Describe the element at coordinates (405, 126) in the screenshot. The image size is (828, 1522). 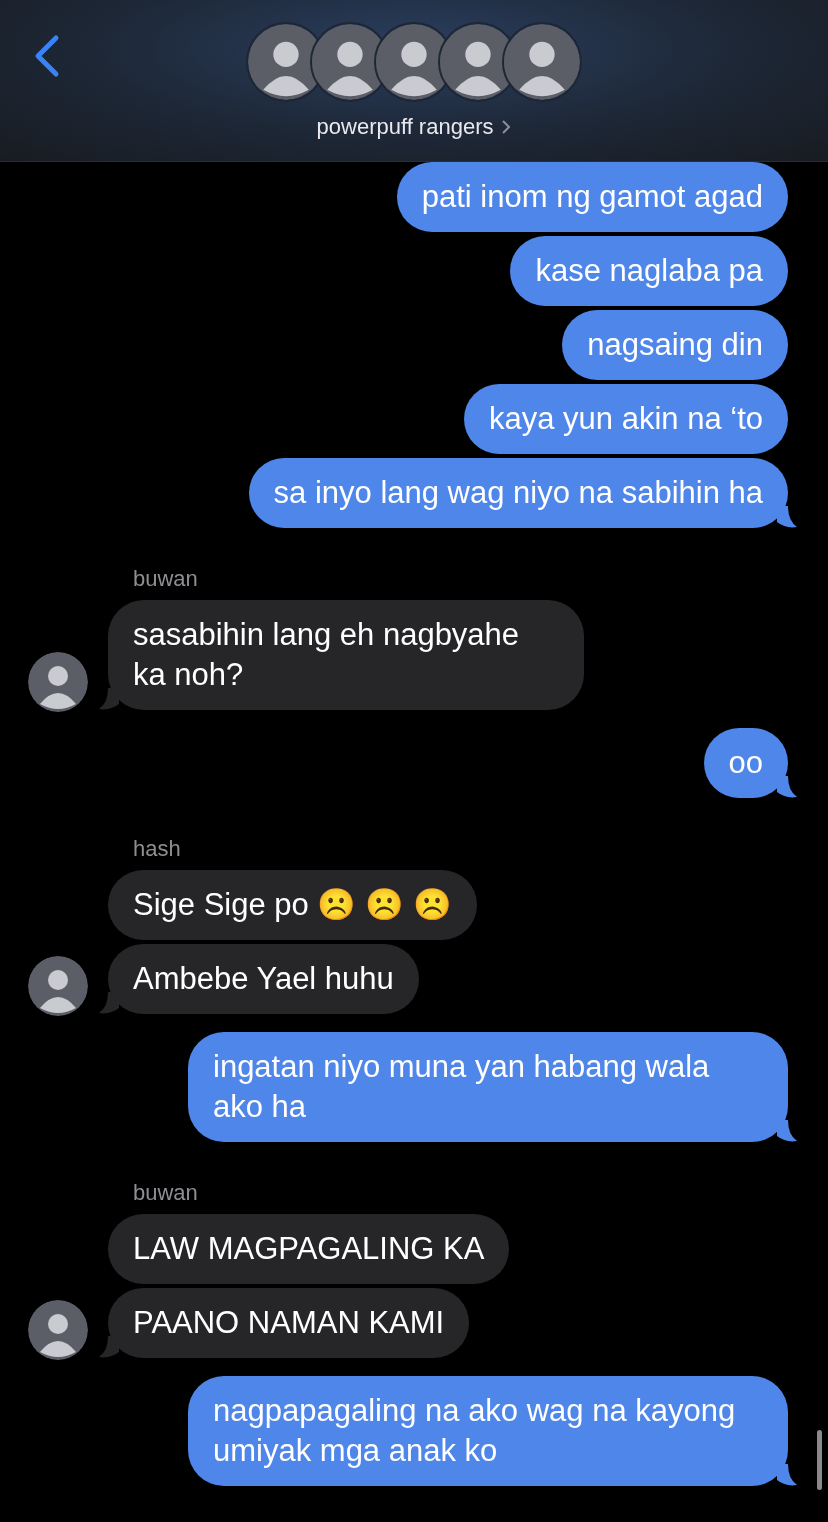
I see `group-name: powerpuff rangers` at that location.